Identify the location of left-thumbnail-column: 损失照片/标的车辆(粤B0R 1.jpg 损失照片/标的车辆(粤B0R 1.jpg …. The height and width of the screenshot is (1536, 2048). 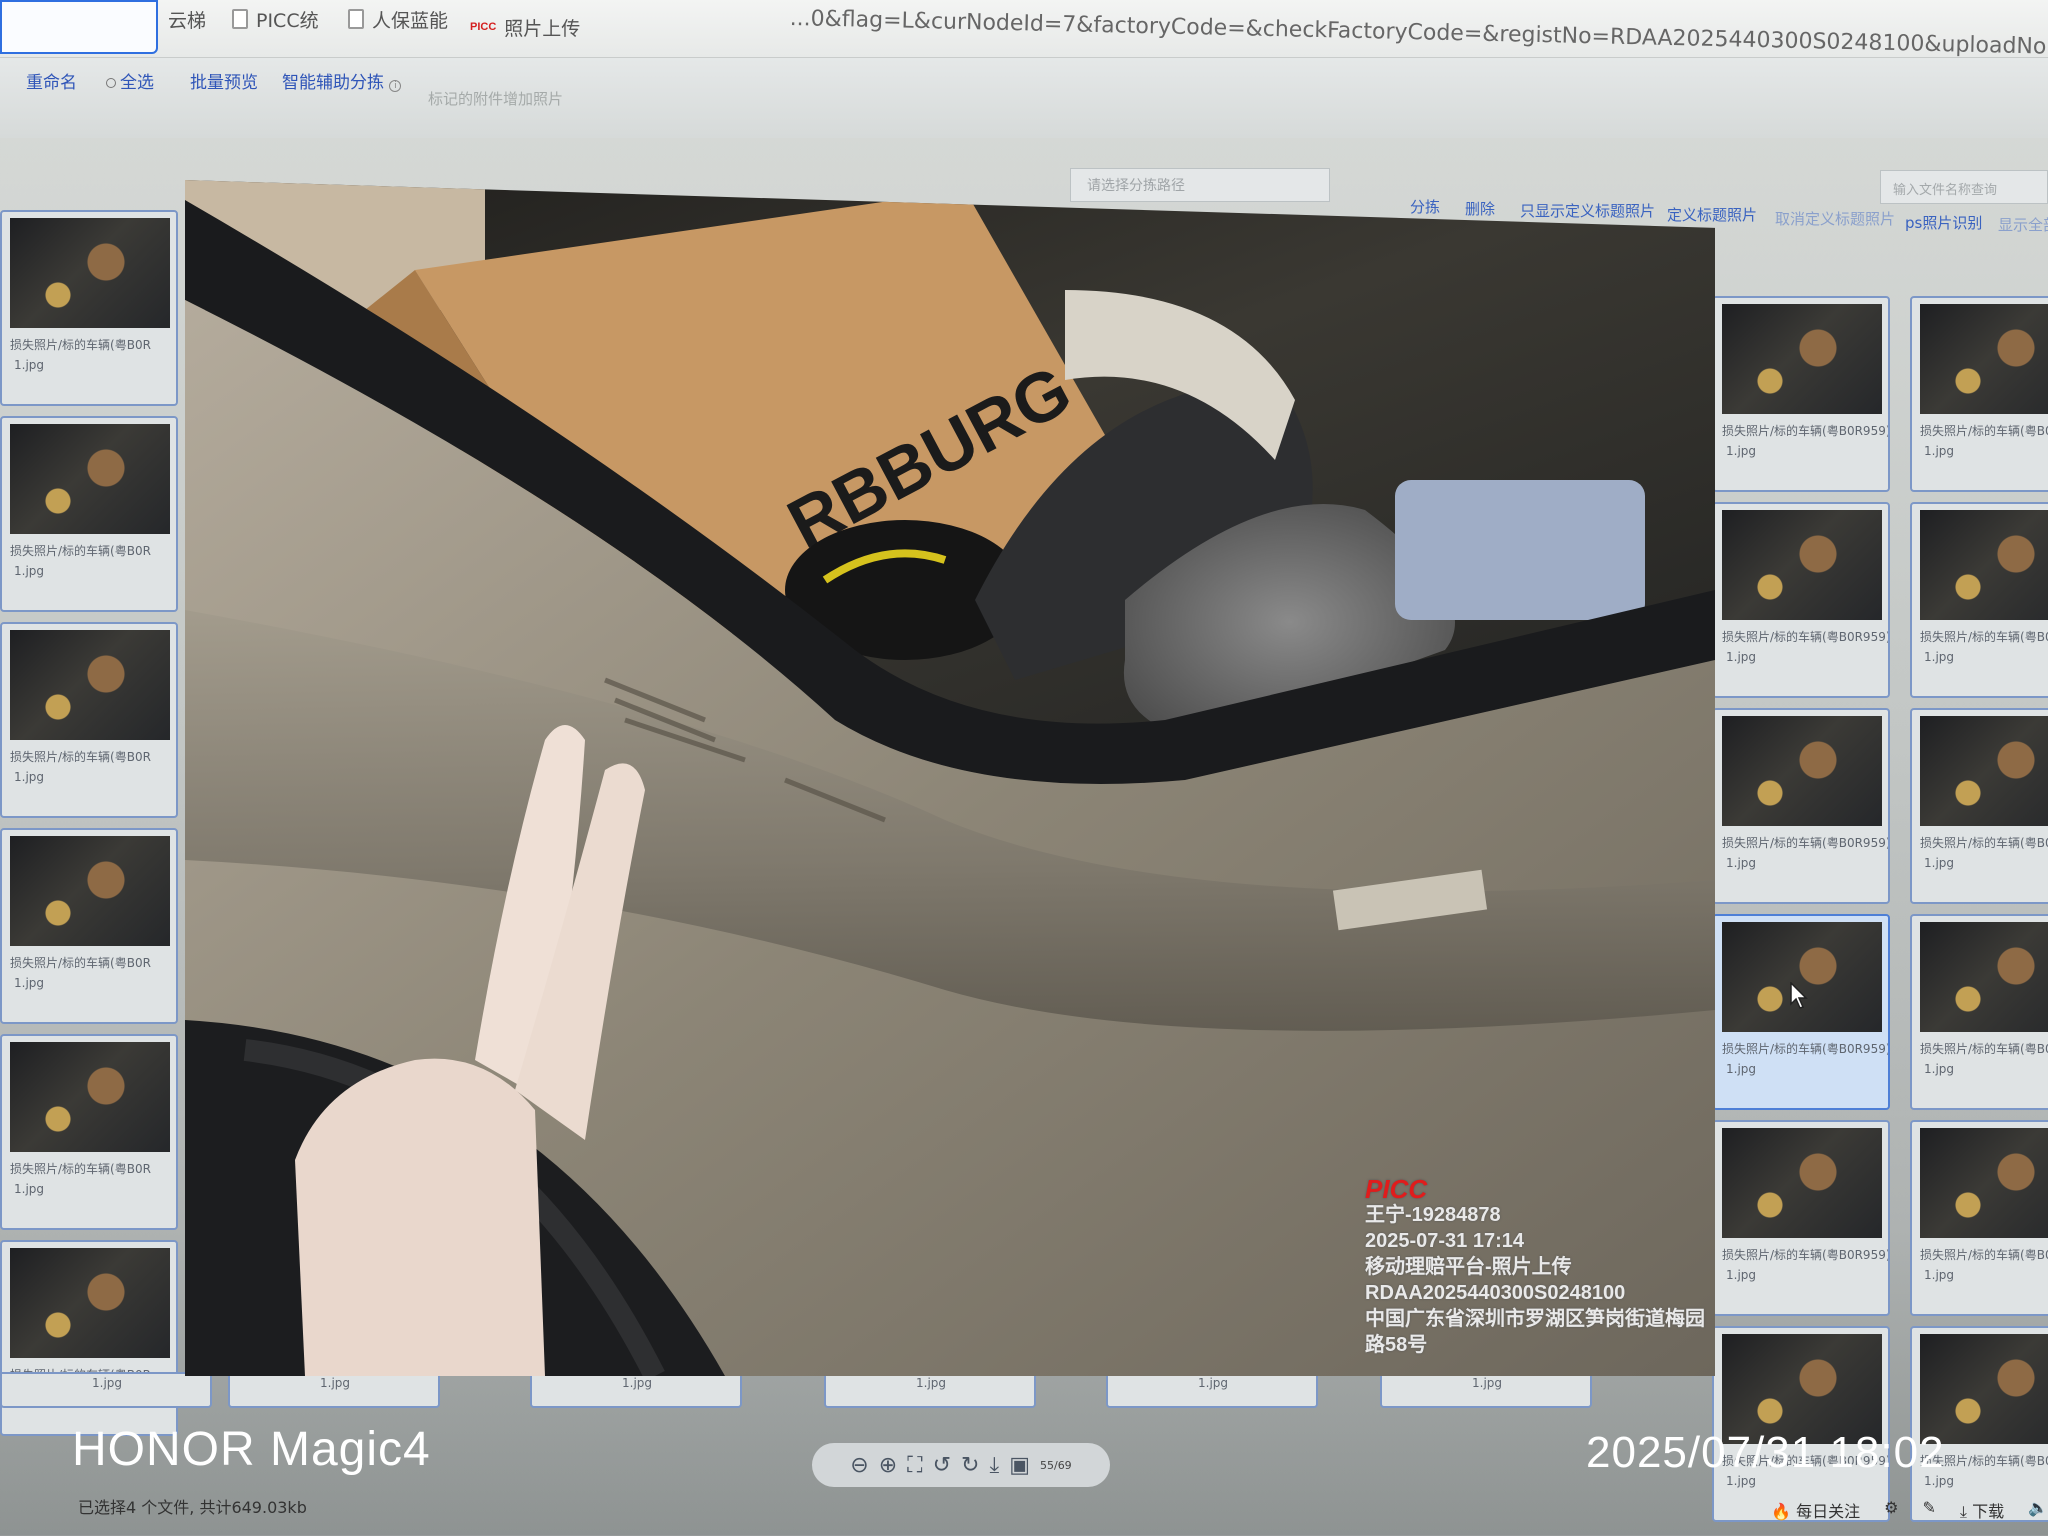
(89, 823).